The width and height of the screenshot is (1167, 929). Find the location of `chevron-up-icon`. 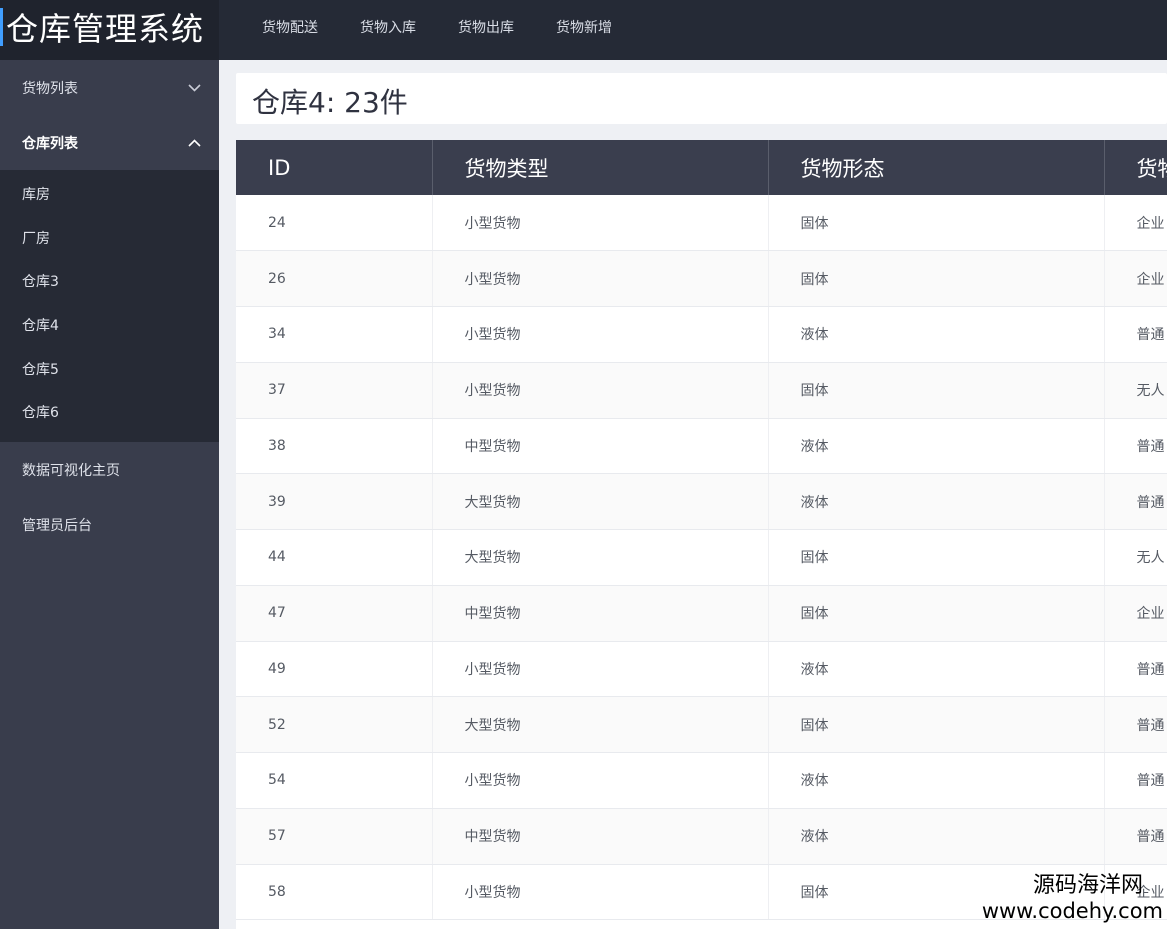

chevron-up-icon is located at coordinates (194, 143).